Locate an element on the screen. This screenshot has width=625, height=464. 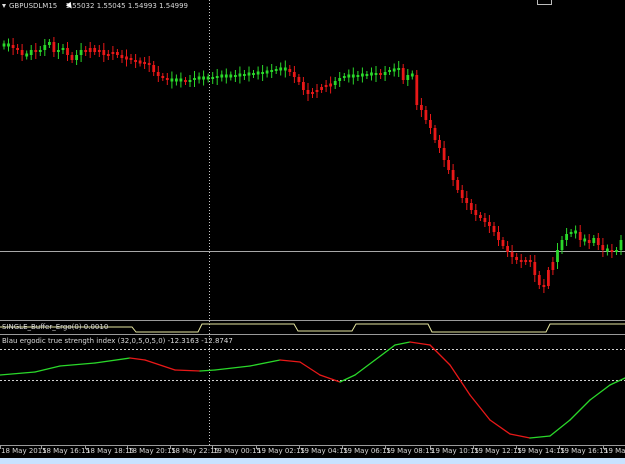
time-axis-tick-label: 19 May 02:15 is located at coordinates (281, 451).